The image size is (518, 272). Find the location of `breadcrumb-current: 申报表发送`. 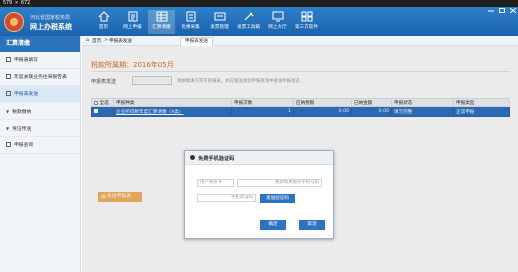

breadcrumb-current: 申报表发送 is located at coordinates (120, 41).